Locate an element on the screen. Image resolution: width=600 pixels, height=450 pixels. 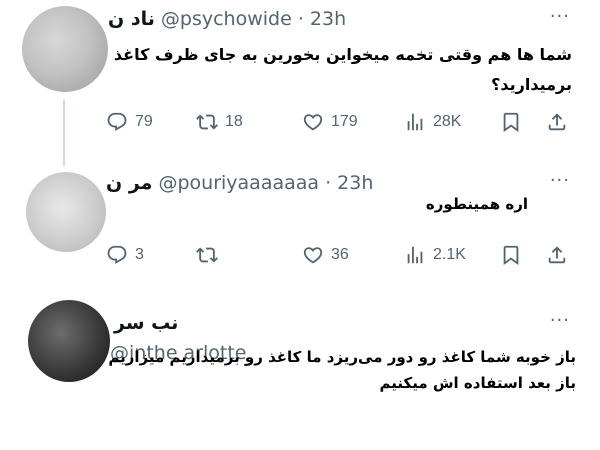
like-button: 179 is located at coordinates (330, 122).